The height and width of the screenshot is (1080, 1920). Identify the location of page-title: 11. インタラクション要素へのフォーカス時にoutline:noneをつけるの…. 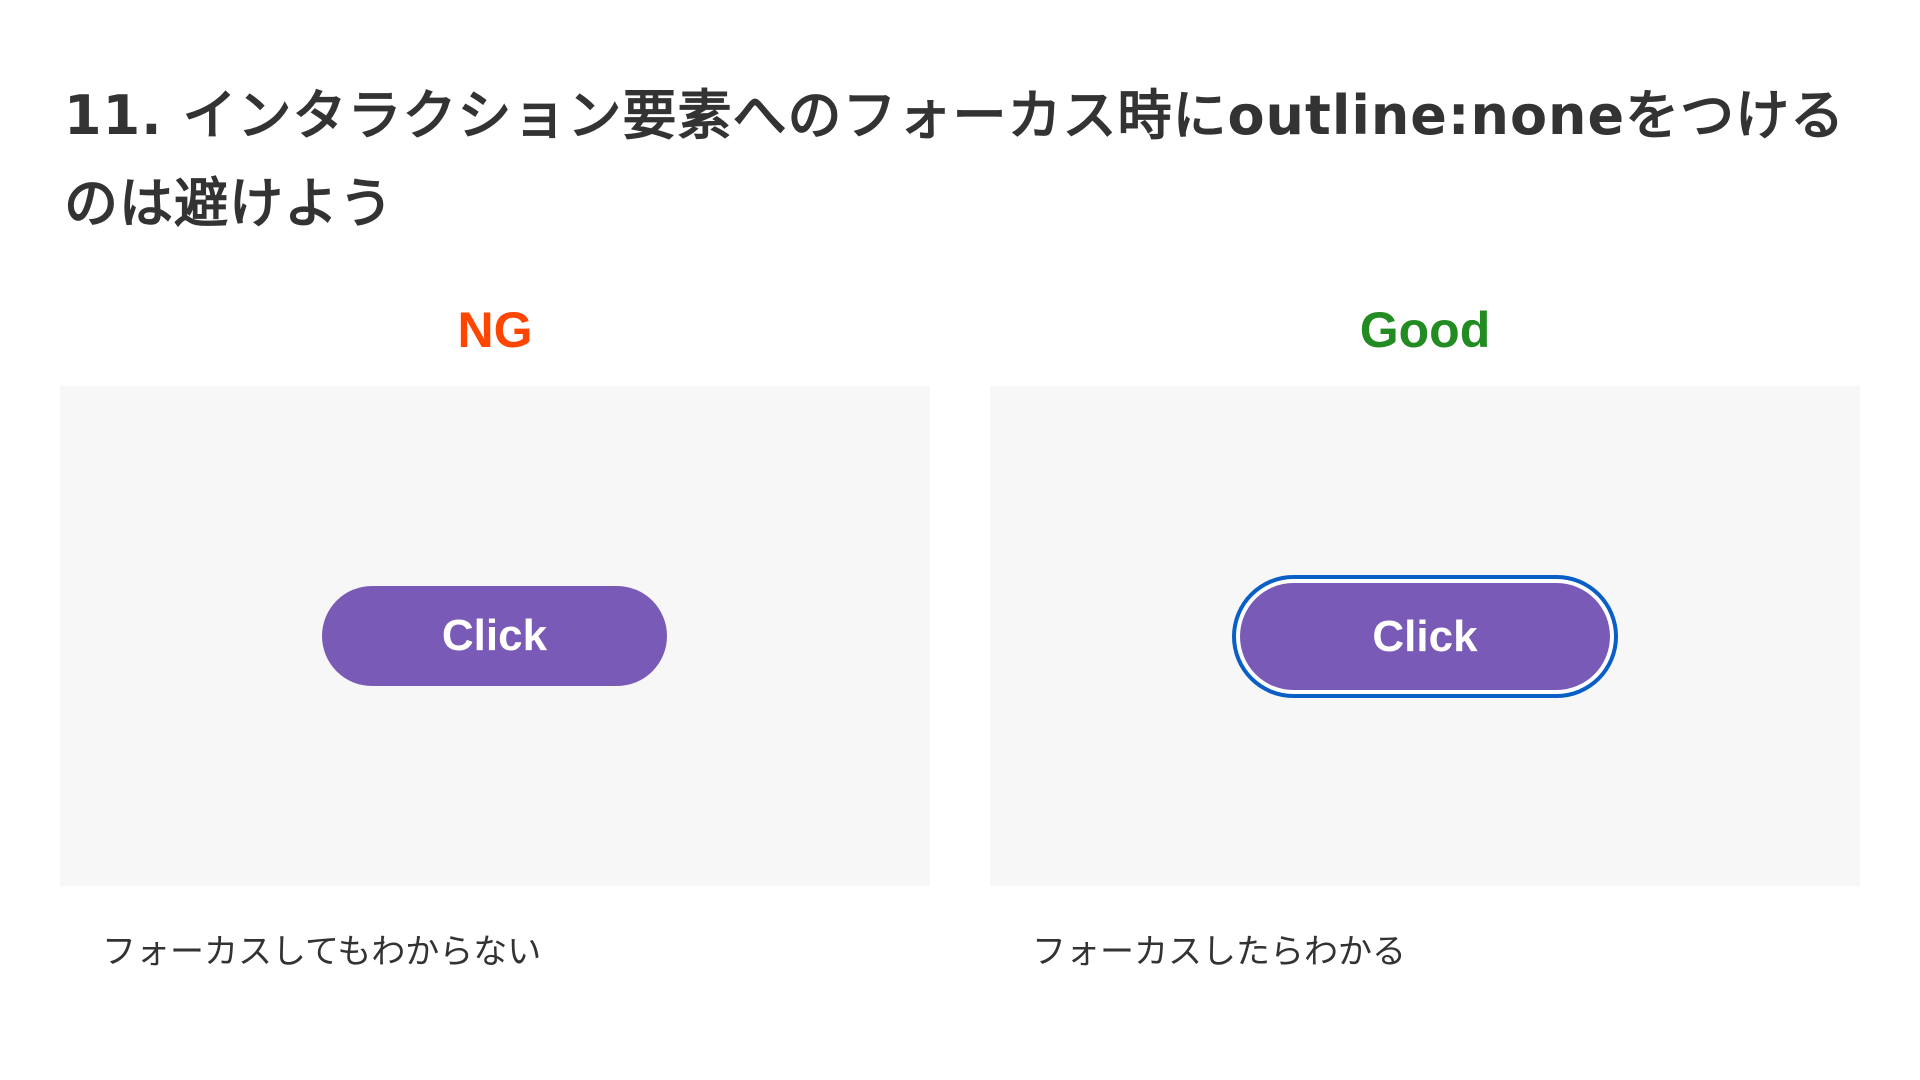
(955, 159).